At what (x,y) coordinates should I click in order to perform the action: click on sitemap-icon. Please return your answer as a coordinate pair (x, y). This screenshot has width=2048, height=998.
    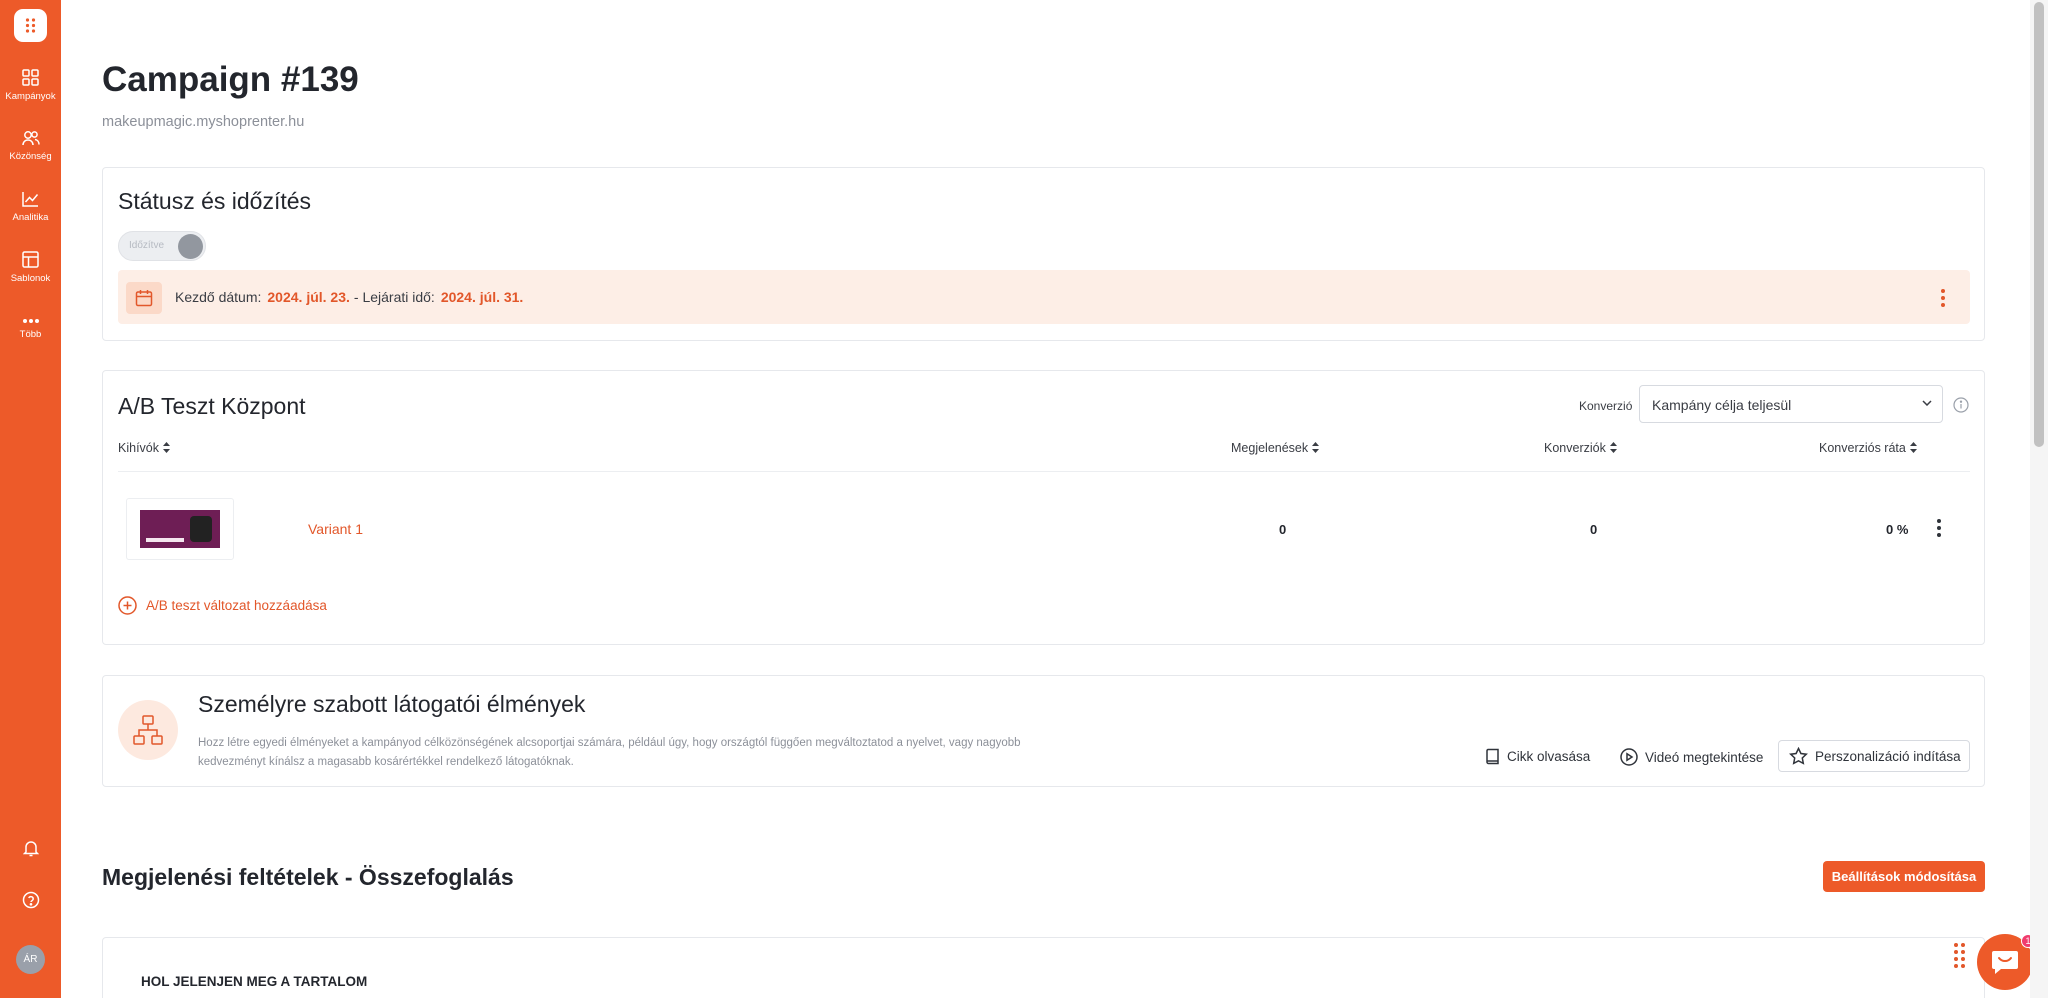
    Looking at the image, I should click on (148, 730).